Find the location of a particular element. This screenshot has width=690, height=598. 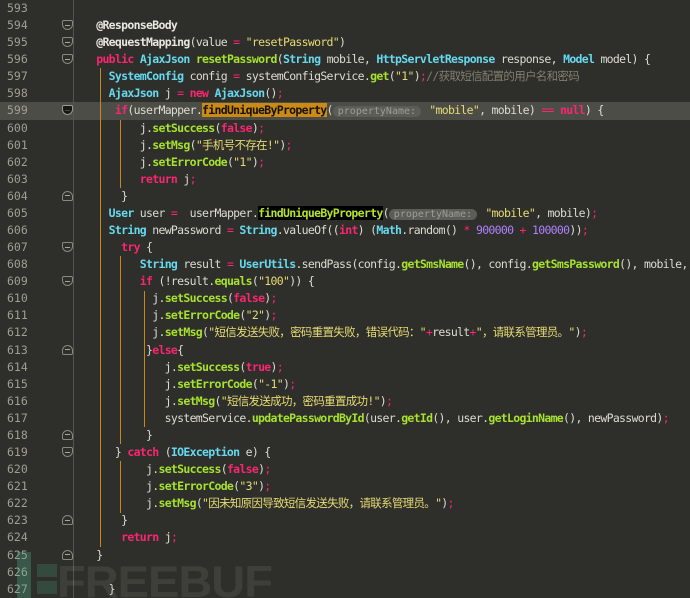

code-token: updatePasswordById is located at coordinates (308, 417).